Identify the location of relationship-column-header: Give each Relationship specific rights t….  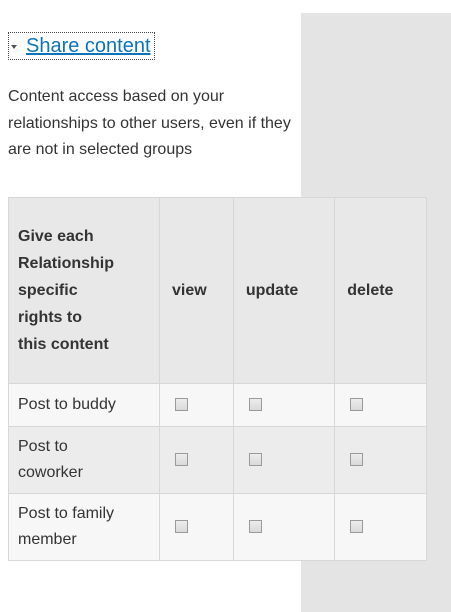
(84, 290).